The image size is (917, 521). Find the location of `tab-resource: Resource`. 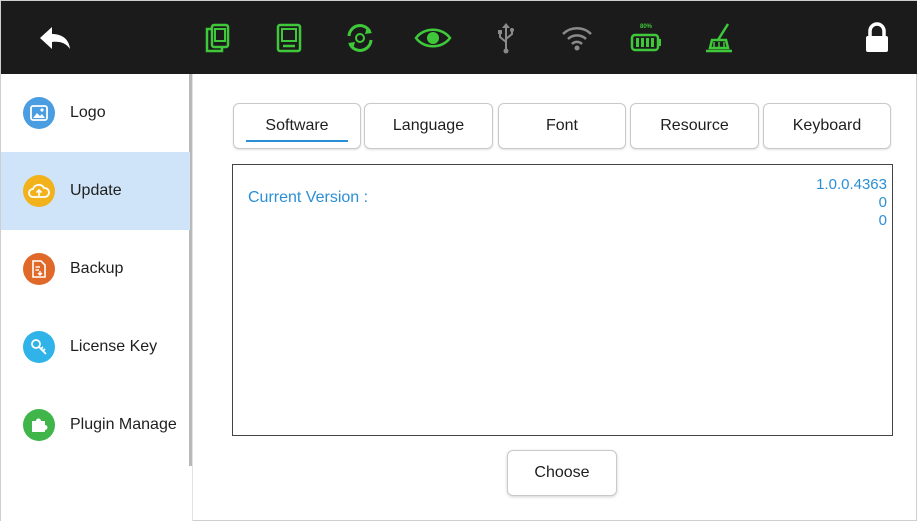

tab-resource: Resource is located at coordinates (694, 126).